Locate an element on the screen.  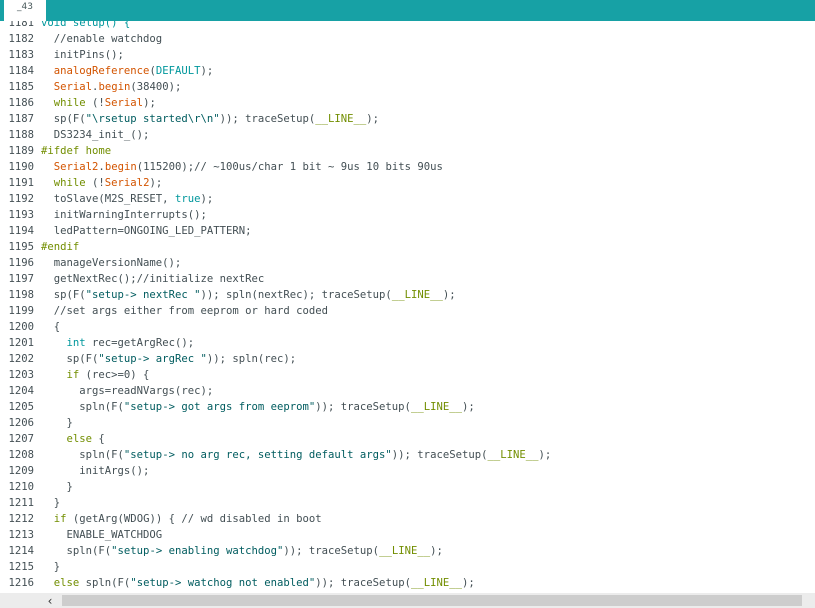
code-text: getNextRec();//initialize nextRec is located at coordinates (152, 279).